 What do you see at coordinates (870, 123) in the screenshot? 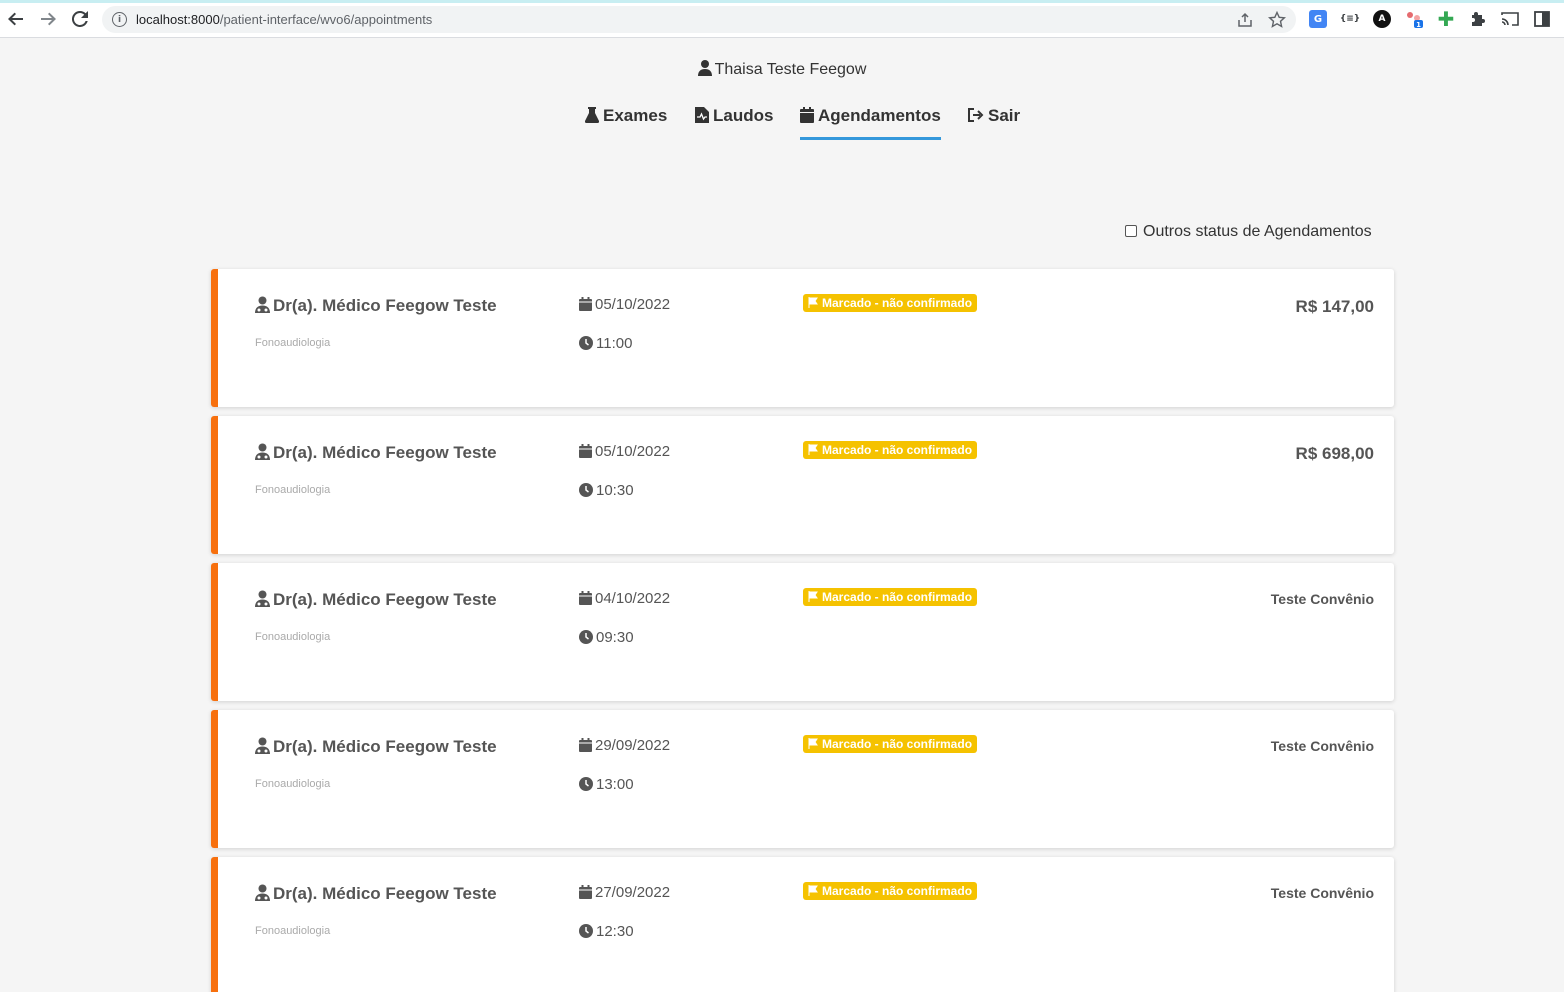
I see `tab-agendamentos: Agendamentos` at bounding box center [870, 123].